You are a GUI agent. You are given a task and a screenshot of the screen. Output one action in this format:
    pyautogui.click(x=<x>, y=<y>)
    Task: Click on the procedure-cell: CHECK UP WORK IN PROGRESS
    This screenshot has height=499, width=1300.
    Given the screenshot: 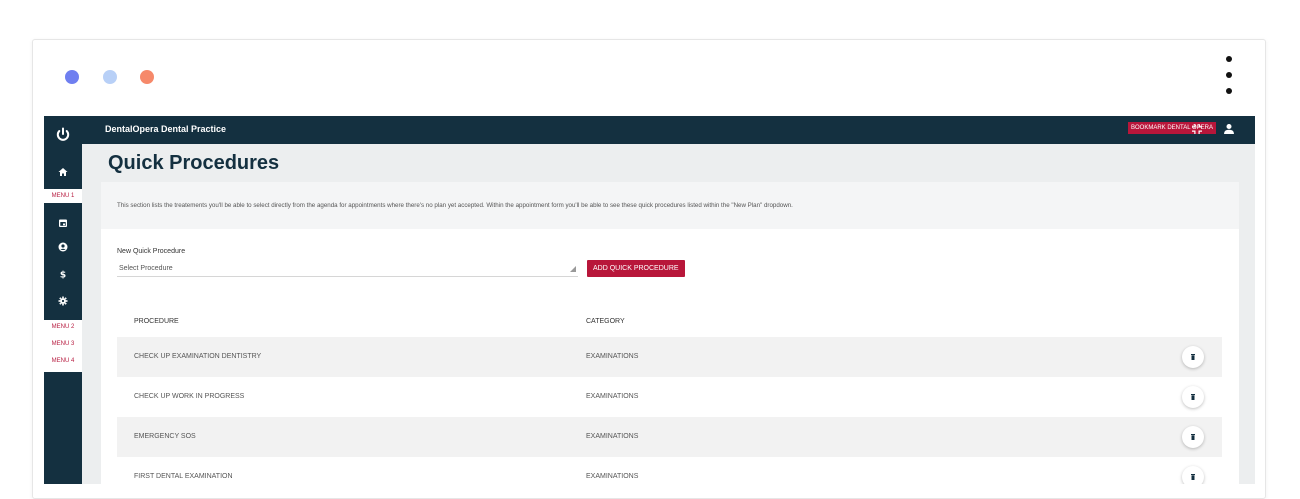 What is the action you would take?
    pyautogui.click(x=189, y=396)
    